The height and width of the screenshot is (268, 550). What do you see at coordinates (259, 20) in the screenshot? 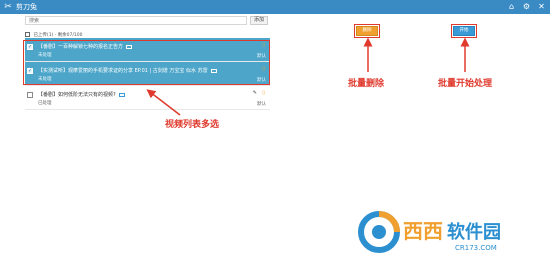
I see `add-button: 添加` at bounding box center [259, 20].